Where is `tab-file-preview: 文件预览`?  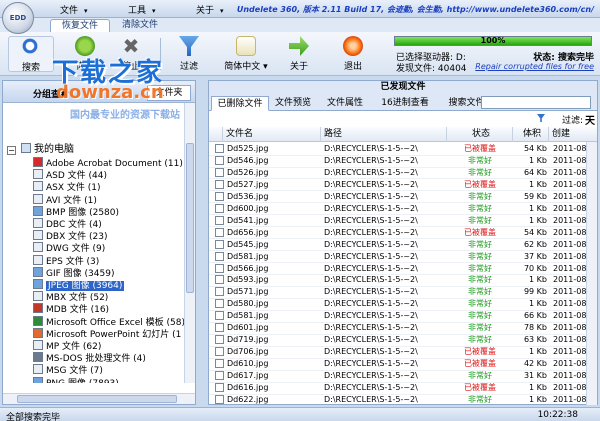 tab-file-preview: 文件预览 is located at coordinates (293, 103).